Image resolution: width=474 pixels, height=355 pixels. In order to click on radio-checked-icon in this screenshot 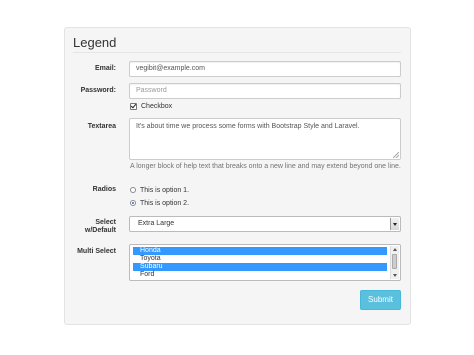, I will do `click(133, 203)`.